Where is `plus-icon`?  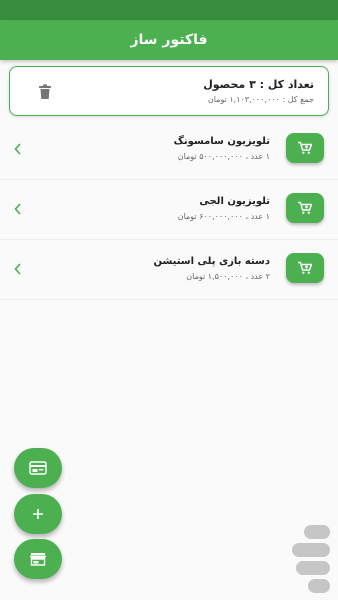 plus-icon is located at coordinates (38, 514).